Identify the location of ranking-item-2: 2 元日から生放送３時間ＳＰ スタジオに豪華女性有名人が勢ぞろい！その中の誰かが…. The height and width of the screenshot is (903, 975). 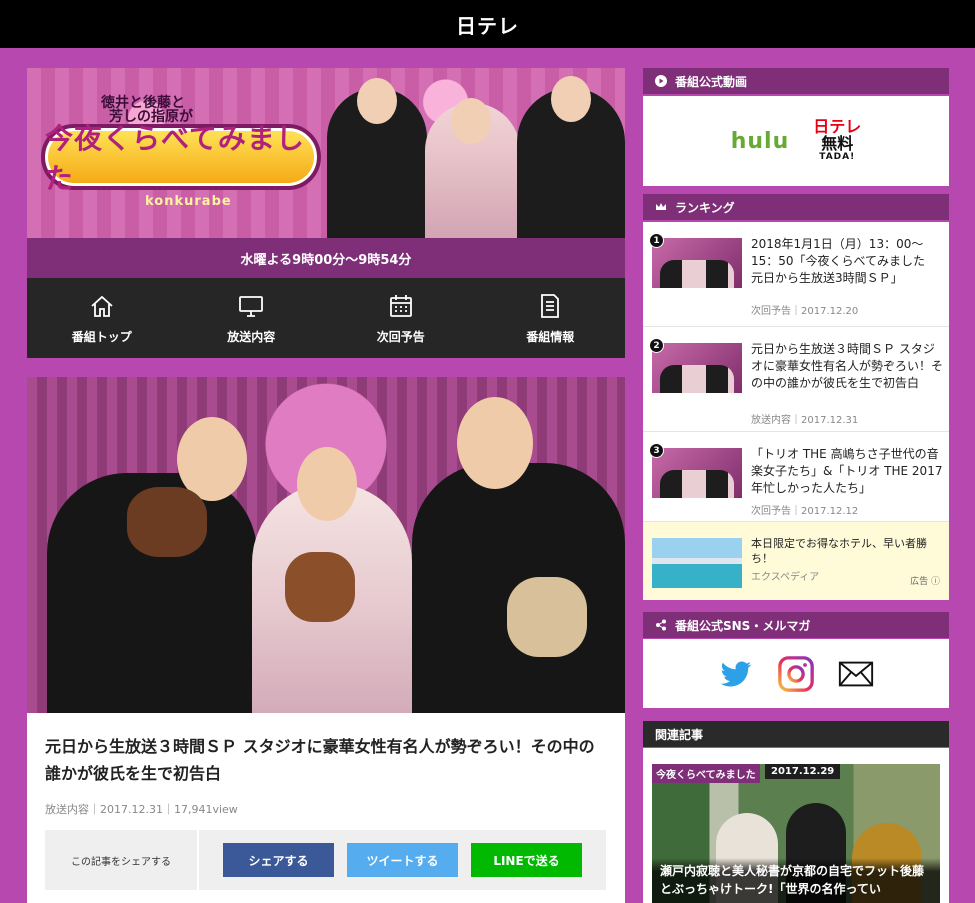
(796, 379).